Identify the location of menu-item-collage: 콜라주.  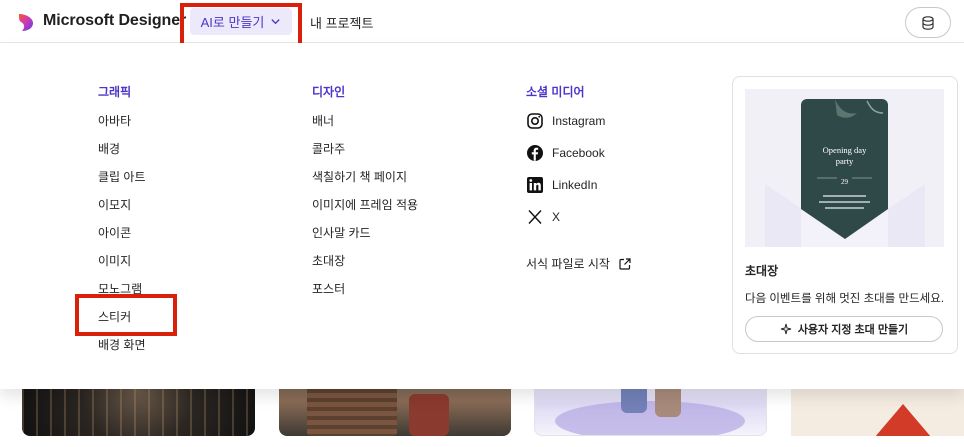
(328, 148).